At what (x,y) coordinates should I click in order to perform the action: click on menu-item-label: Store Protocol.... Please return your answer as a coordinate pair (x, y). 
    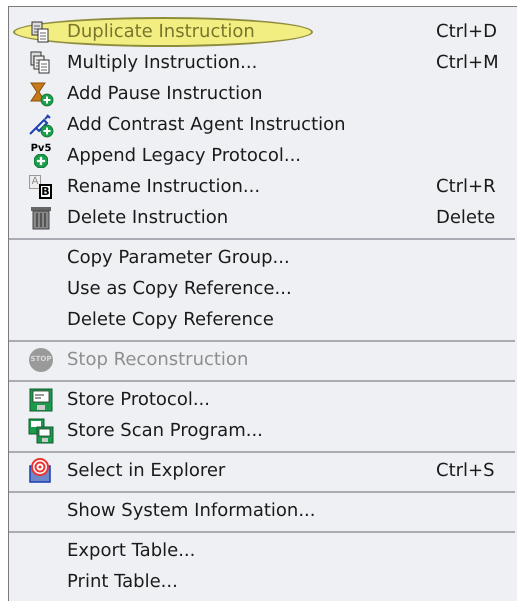
    Looking at the image, I should click on (138, 400).